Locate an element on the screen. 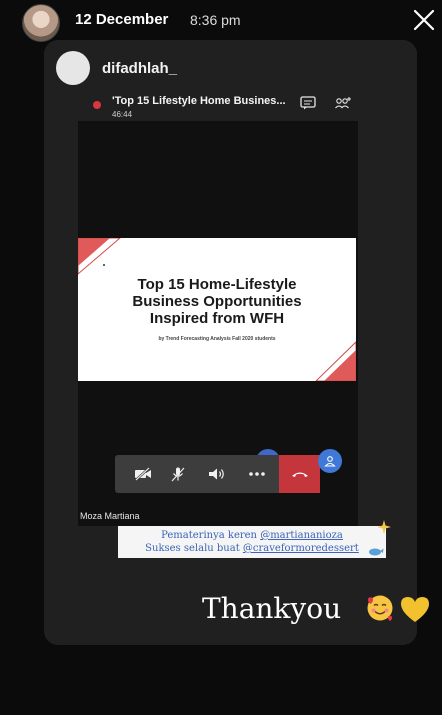 This screenshot has width=442, height=715. people-icon is located at coordinates (343, 104).